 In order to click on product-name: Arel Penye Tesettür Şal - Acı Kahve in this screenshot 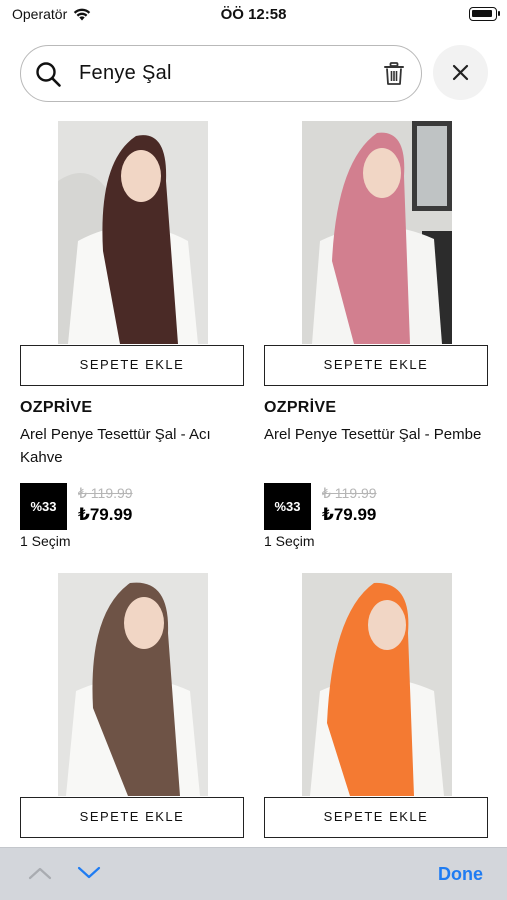, I will do `click(133, 446)`.